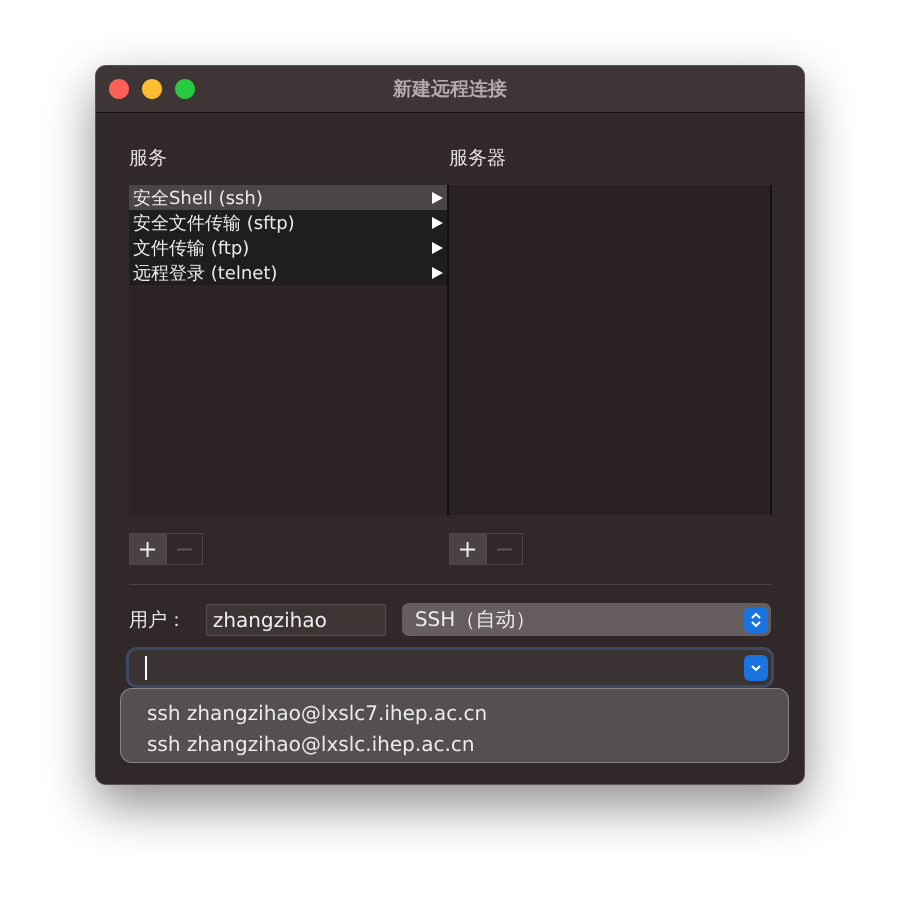 The image size is (900, 910). What do you see at coordinates (450, 667) in the screenshot?
I see `command-combo-box` at bounding box center [450, 667].